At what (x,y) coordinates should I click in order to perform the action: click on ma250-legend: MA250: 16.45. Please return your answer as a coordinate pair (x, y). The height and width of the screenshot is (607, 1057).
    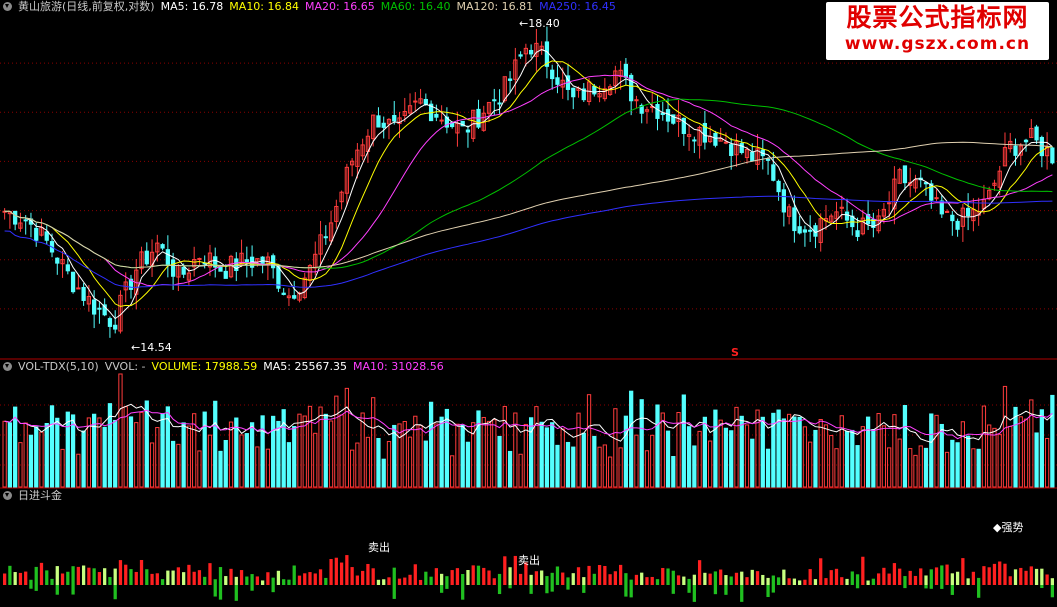
    Looking at the image, I should click on (577, 6).